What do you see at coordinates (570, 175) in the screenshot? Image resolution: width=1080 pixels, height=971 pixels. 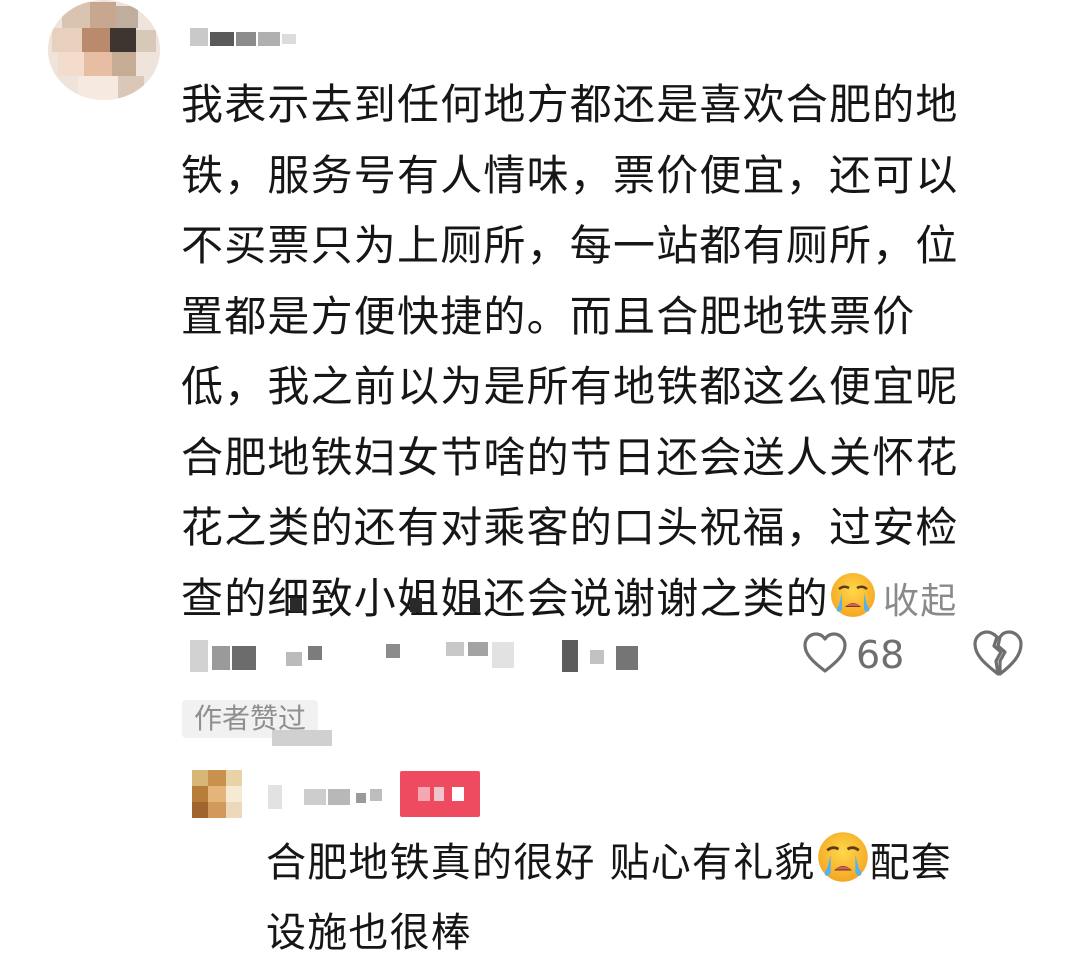 I see `comment-line: 铁，服务号有人情味，票价便宜，还可以` at bounding box center [570, 175].